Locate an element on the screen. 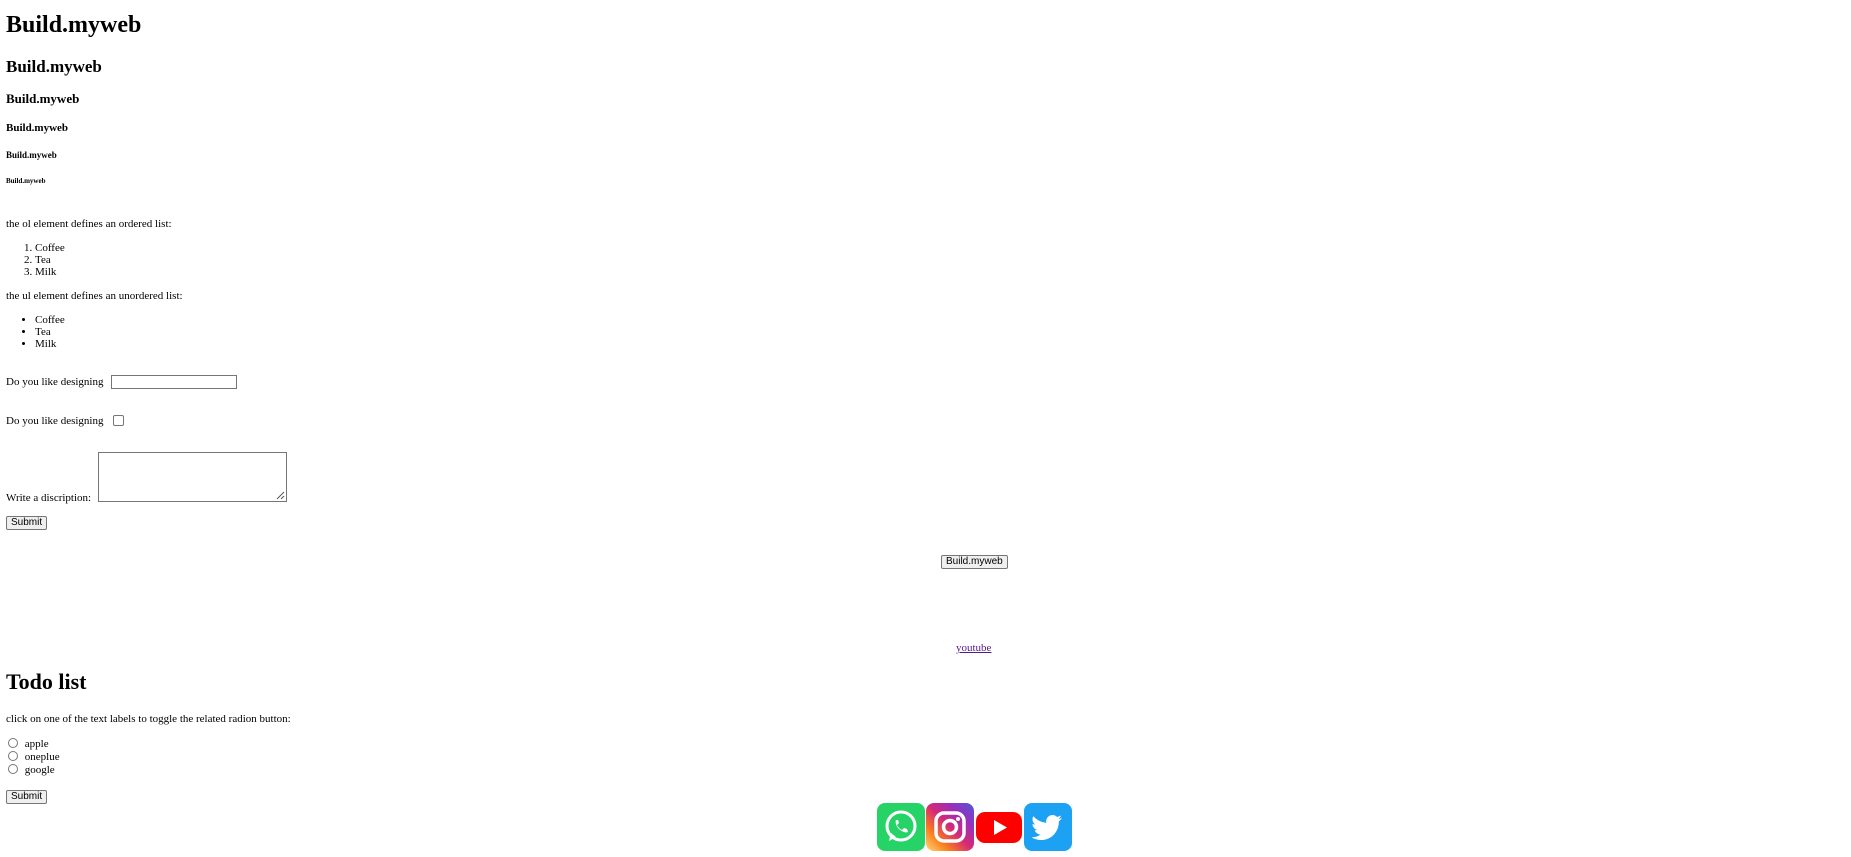 This screenshot has width=1851, height=857. heading-6: Build.myweb is located at coordinates (26, 181).